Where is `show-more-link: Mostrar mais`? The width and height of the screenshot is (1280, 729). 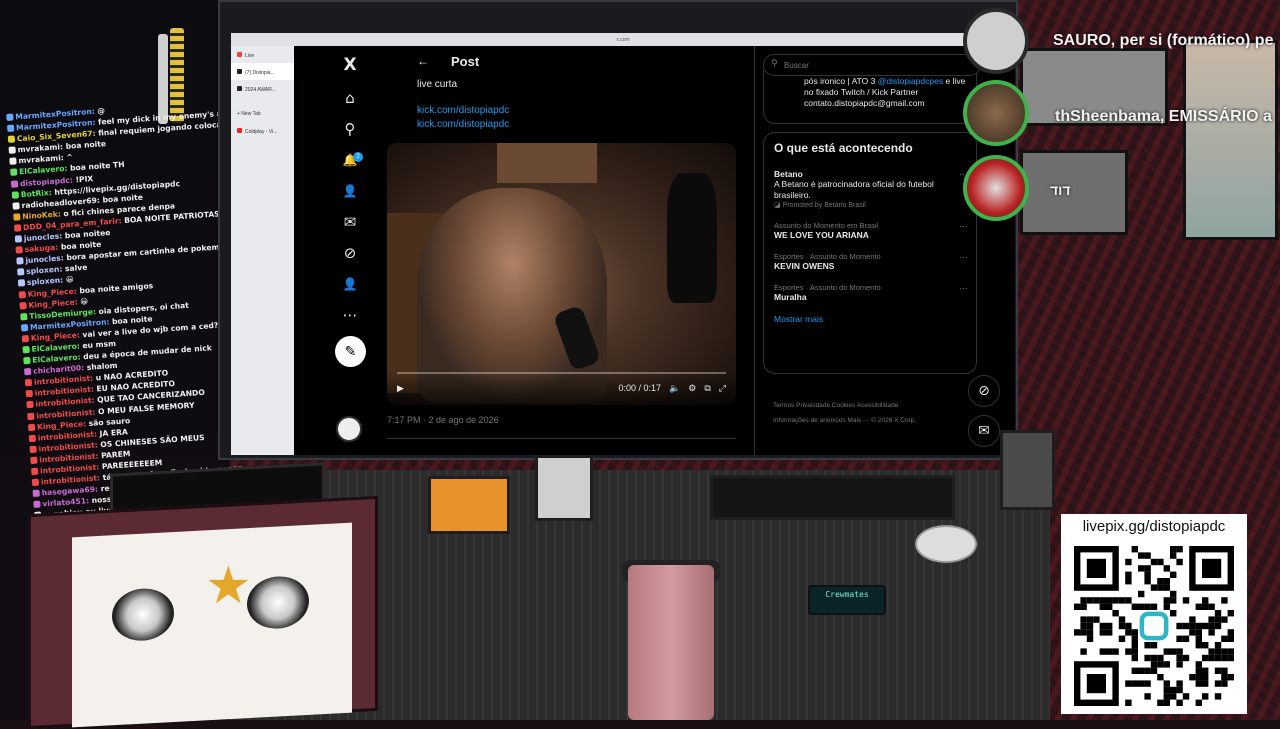 show-more-link: Mostrar mais is located at coordinates (870, 319).